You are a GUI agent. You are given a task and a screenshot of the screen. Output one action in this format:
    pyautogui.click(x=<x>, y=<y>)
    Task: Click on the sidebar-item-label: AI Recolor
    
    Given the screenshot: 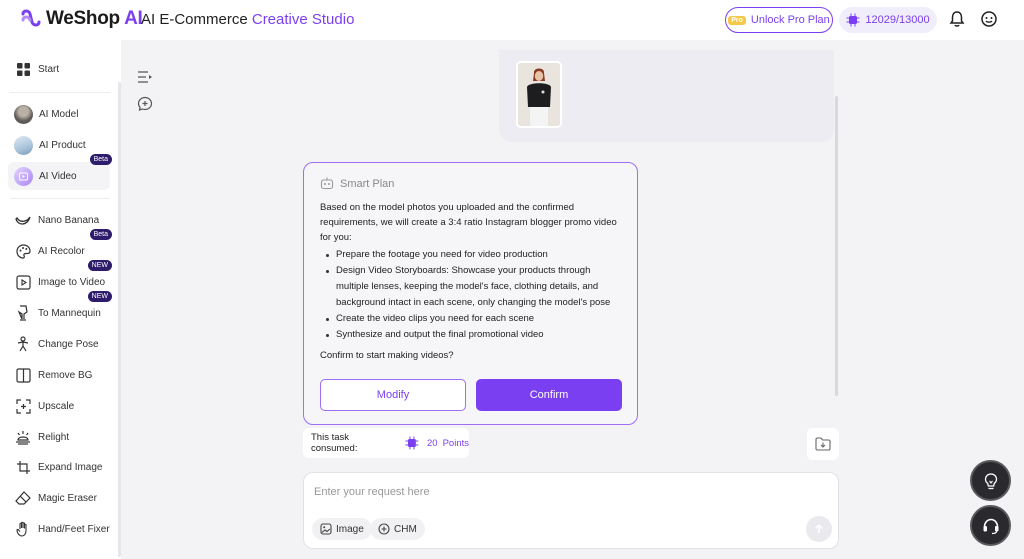 What is the action you would take?
    pyautogui.click(x=61, y=251)
    